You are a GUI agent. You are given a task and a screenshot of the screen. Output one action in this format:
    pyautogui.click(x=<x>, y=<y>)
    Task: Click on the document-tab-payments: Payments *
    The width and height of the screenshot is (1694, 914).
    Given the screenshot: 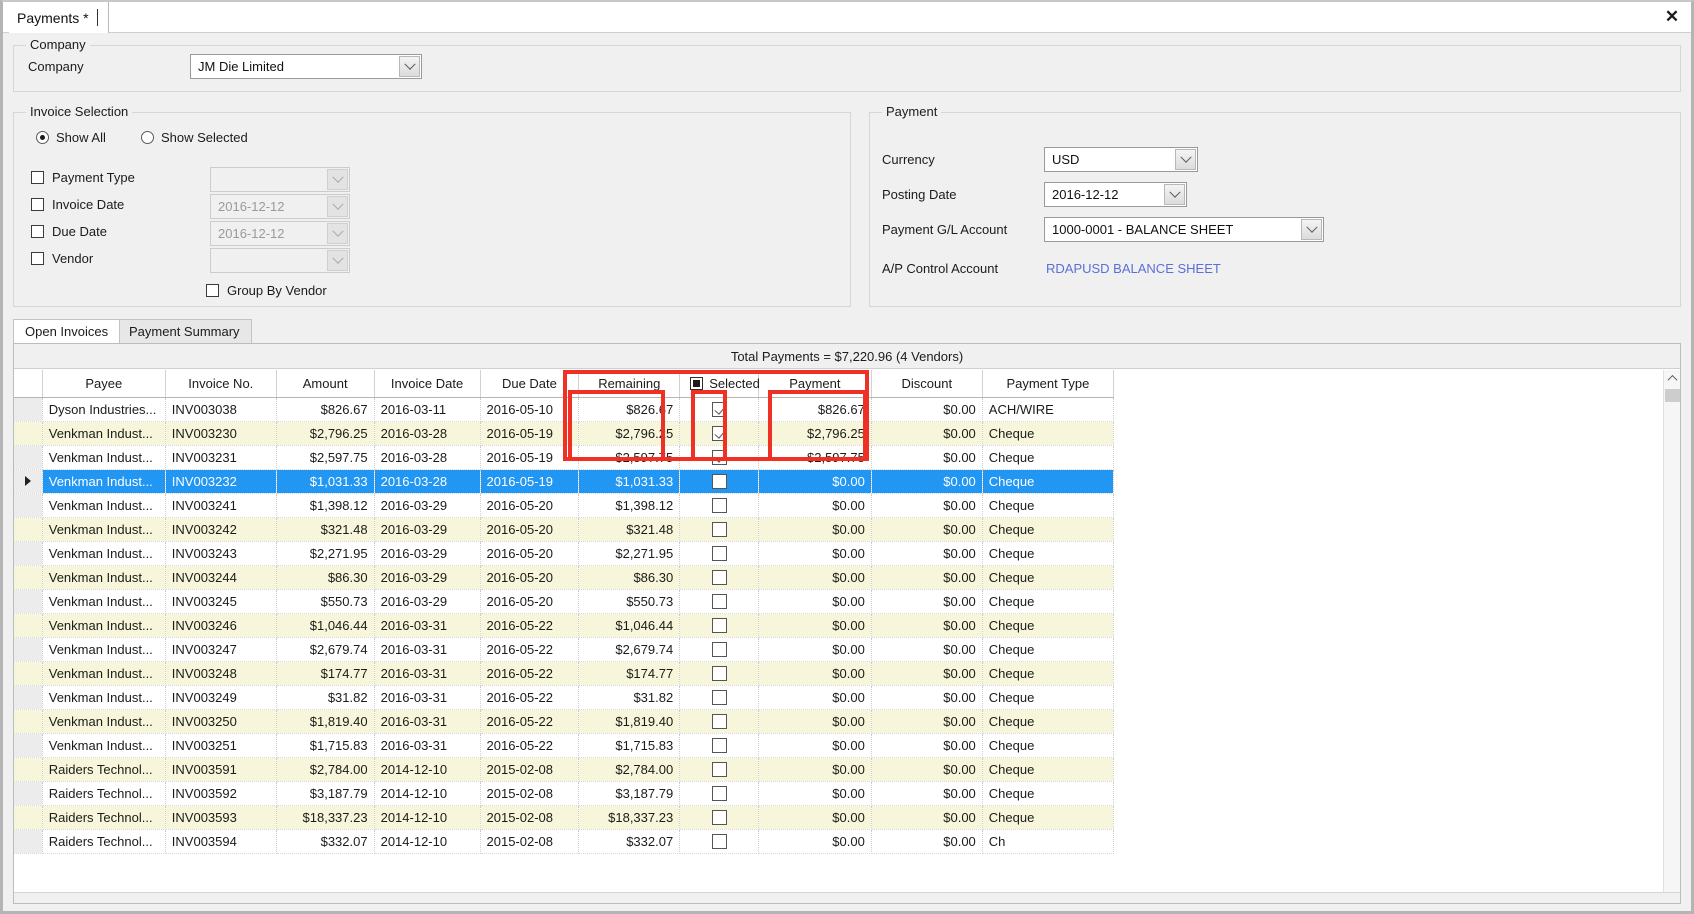 What is the action you would take?
    pyautogui.click(x=59, y=17)
    